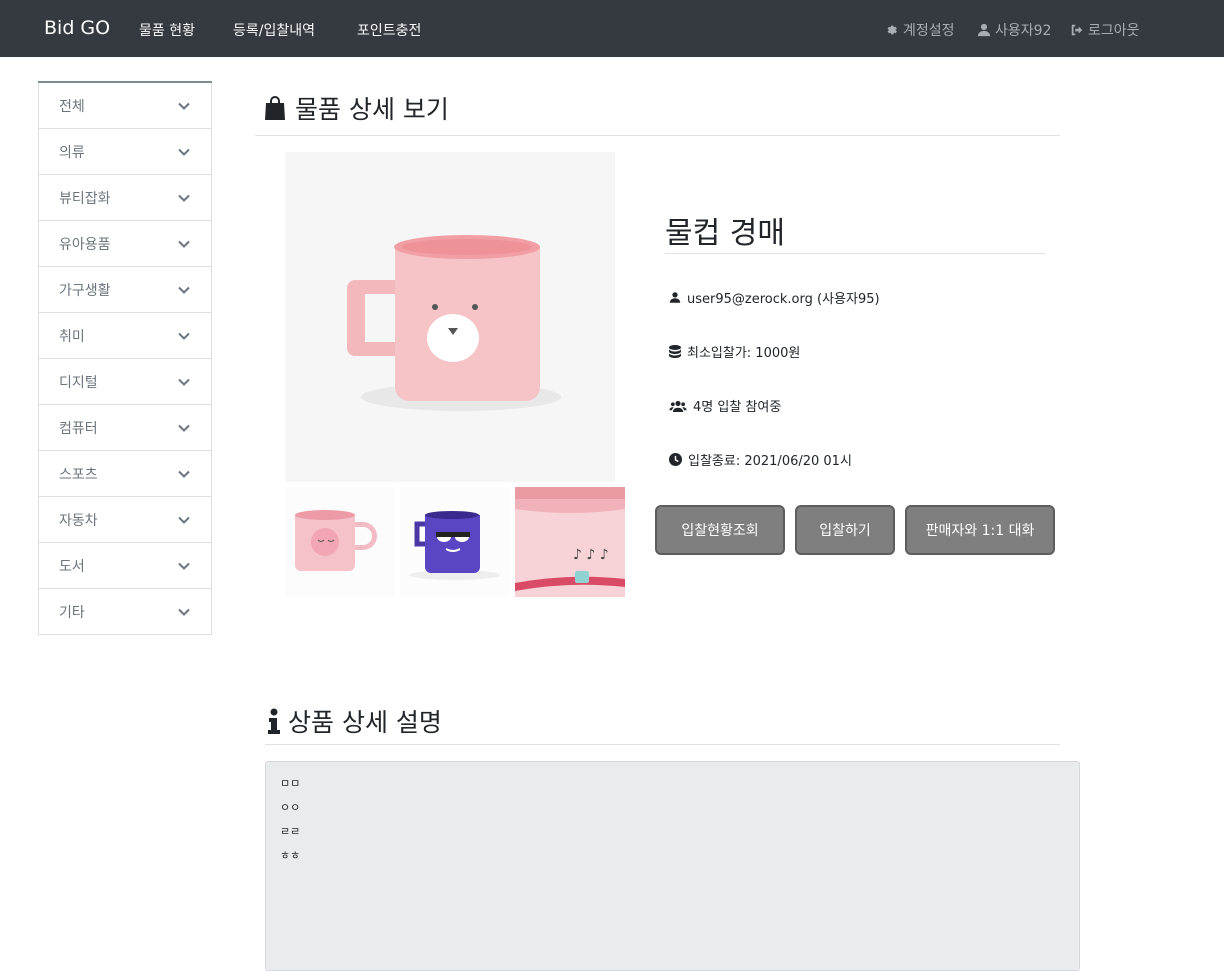 Image resolution: width=1224 pixels, height=971 pixels. I want to click on category-sidebar: 전체의류뷰티잡화유아용품가구생활취미디지털컴퓨터스포츠자동차도서기타, so click(125, 358).